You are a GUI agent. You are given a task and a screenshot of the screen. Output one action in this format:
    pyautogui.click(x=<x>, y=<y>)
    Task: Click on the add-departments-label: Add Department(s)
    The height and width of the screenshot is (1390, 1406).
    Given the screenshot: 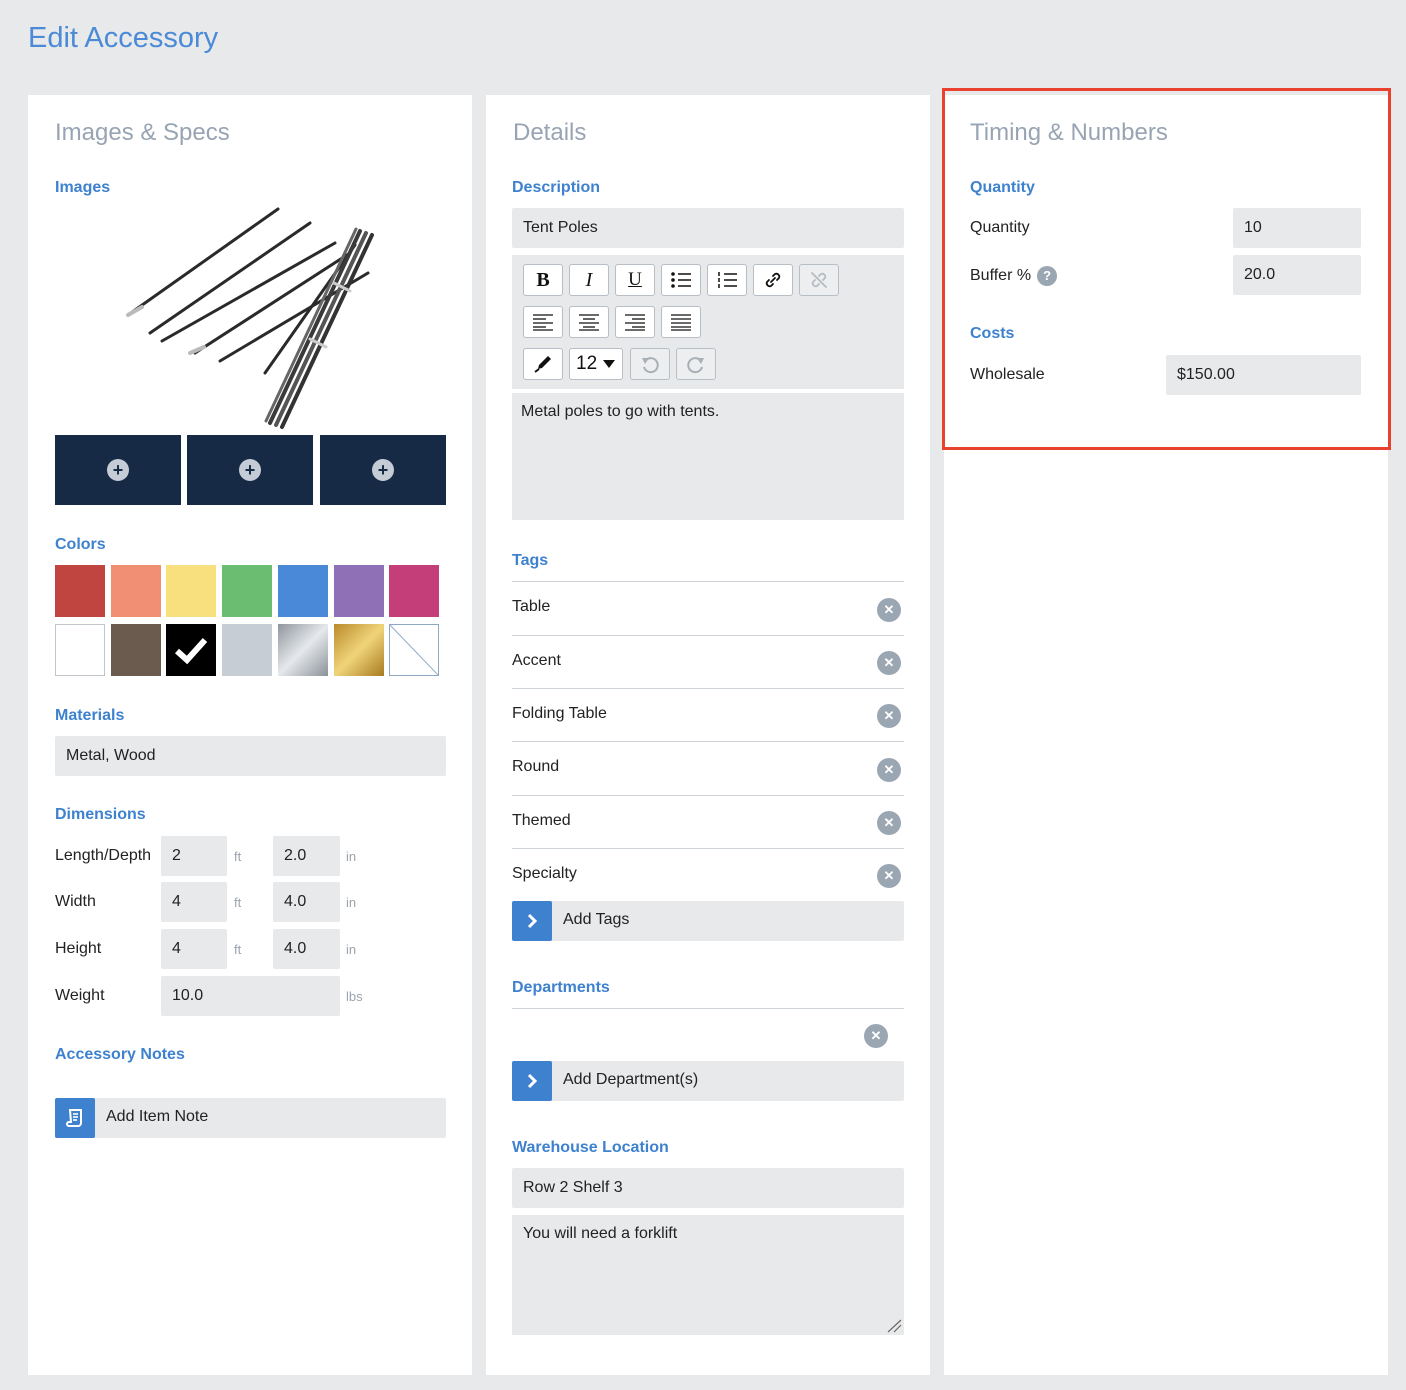 What is the action you would take?
    pyautogui.click(x=631, y=1079)
    